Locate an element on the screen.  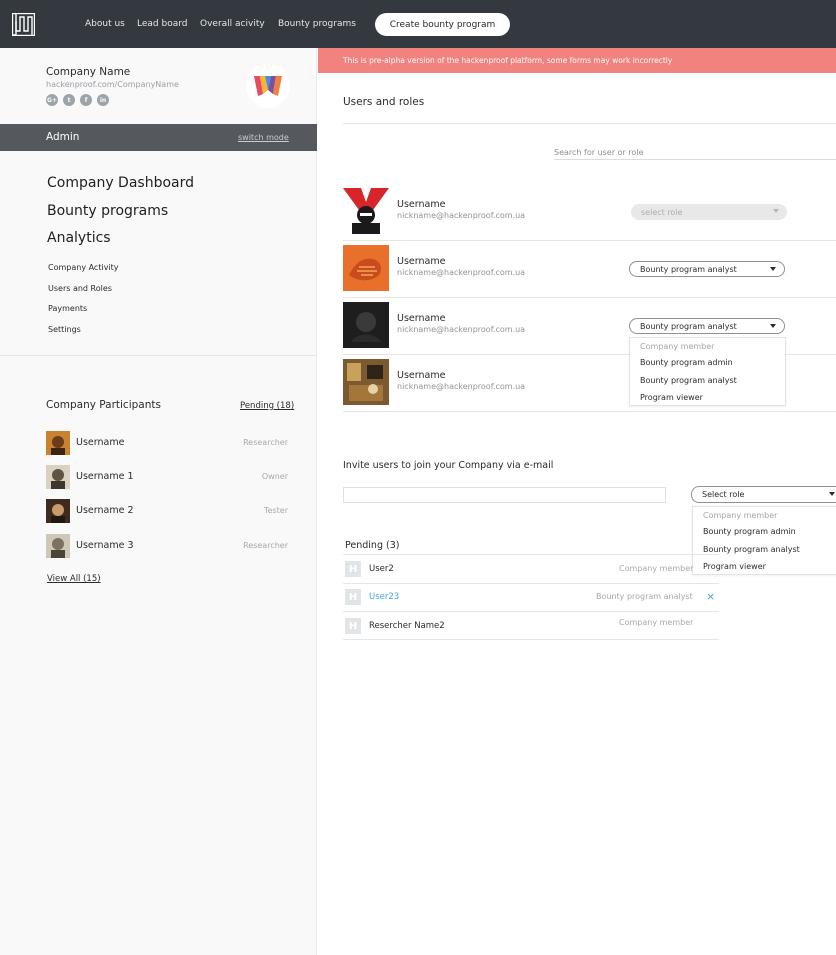
nav-about-us: About us is located at coordinates (105, 24).